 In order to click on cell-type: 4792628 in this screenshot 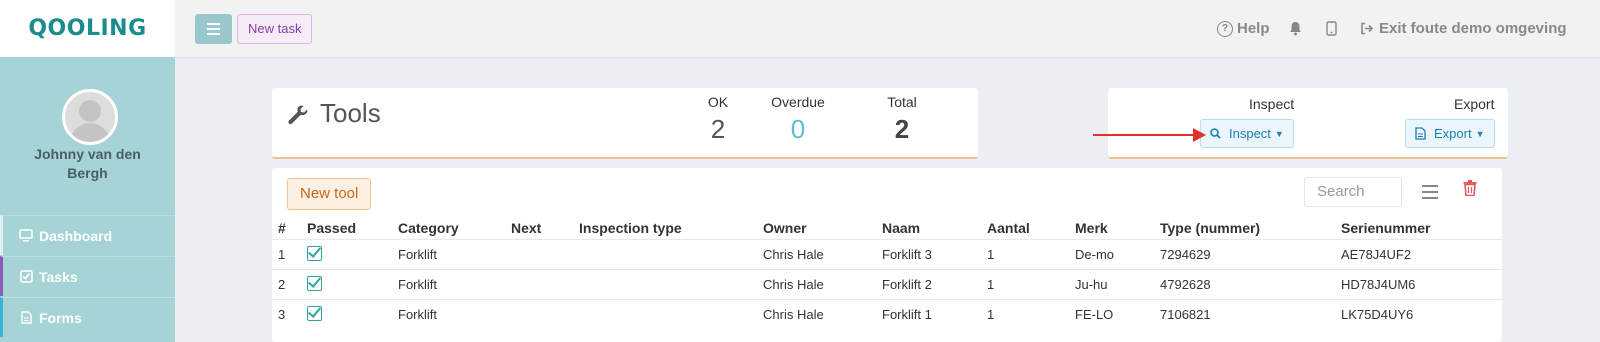, I will do `click(1244, 284)`.